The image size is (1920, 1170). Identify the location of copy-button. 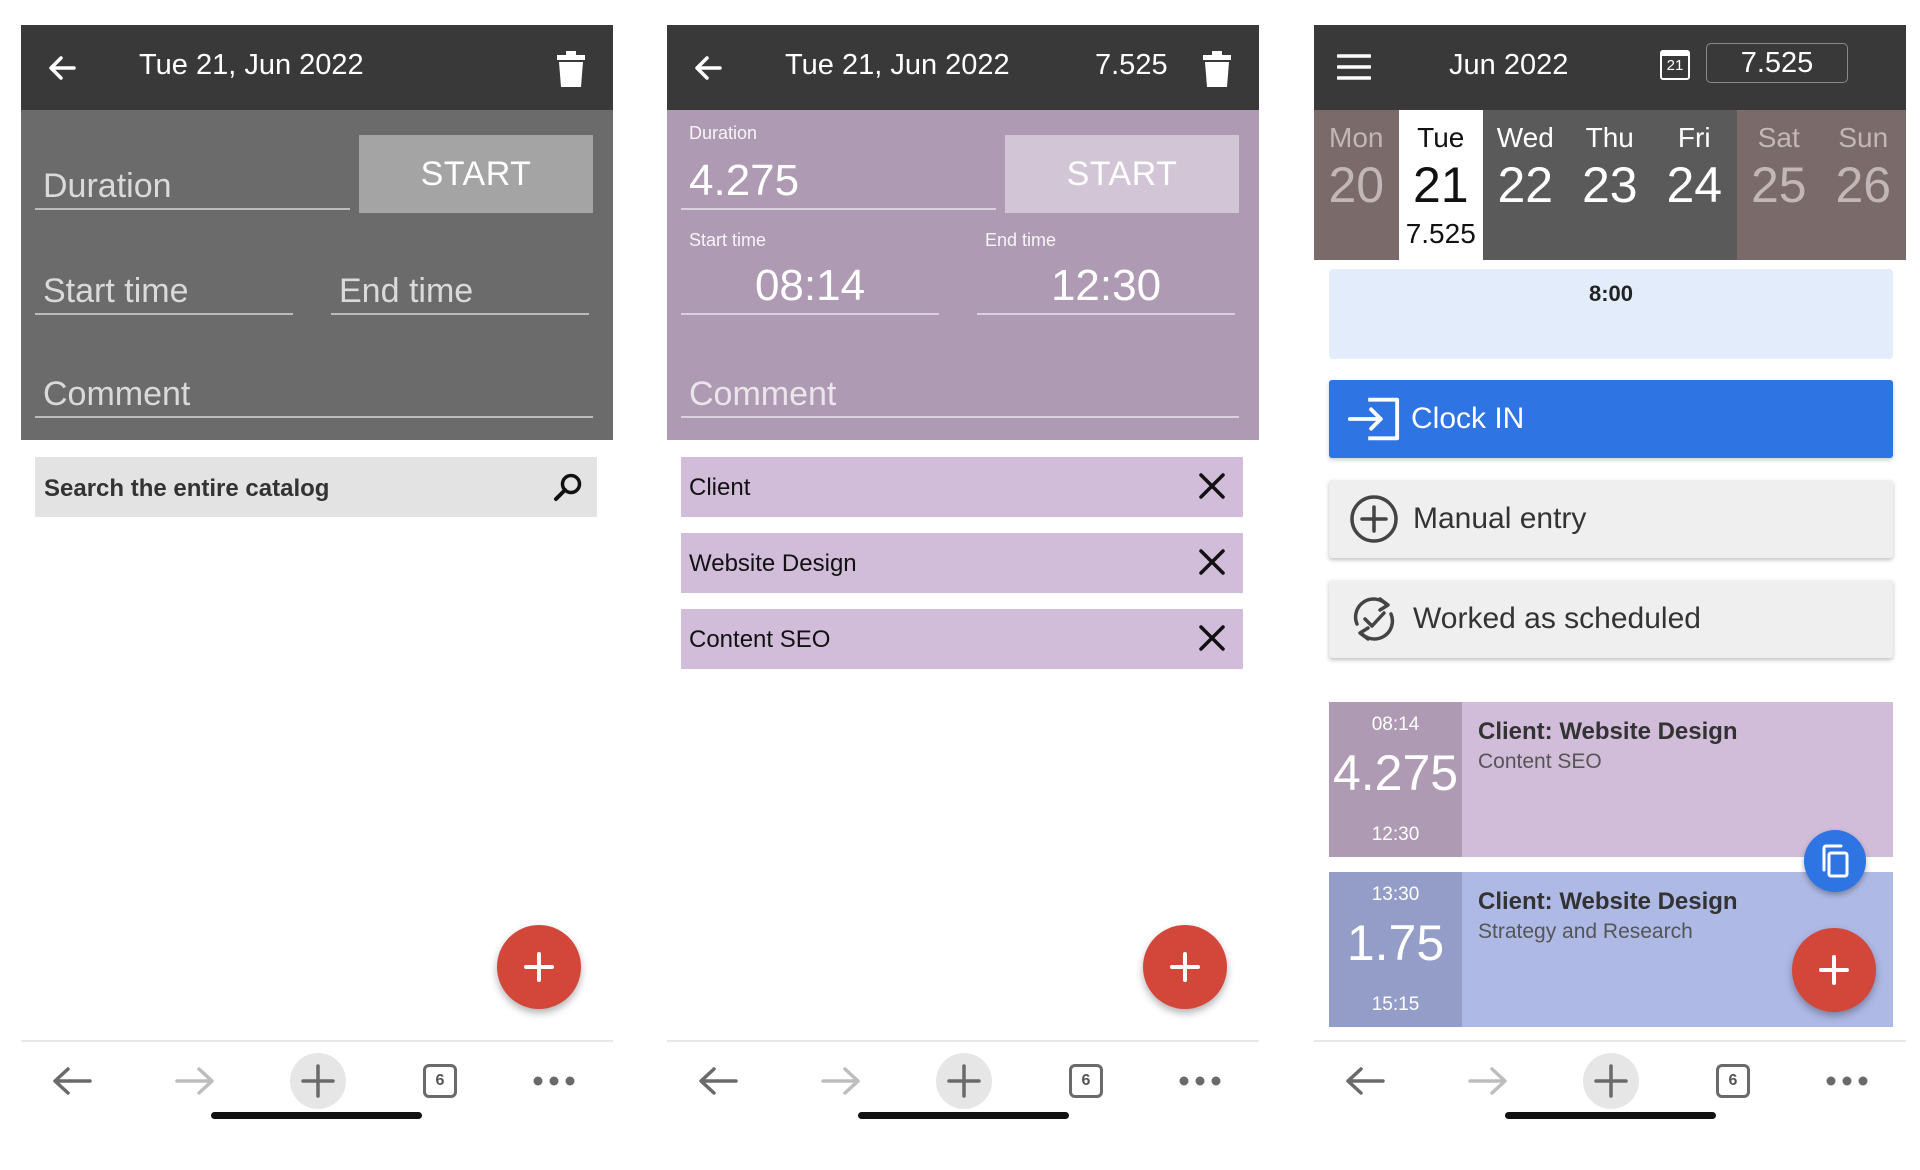
(1835, 861).